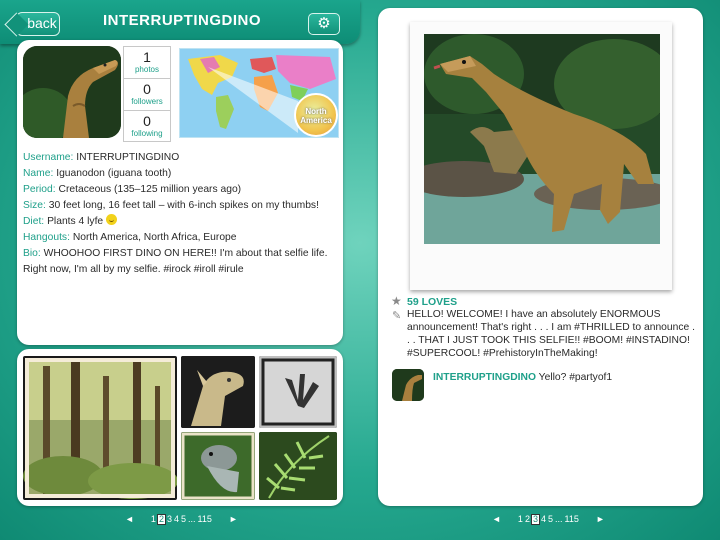 The image size is (720, 540). I want to click on stat-photos: 1 photos, so click(147, 63).